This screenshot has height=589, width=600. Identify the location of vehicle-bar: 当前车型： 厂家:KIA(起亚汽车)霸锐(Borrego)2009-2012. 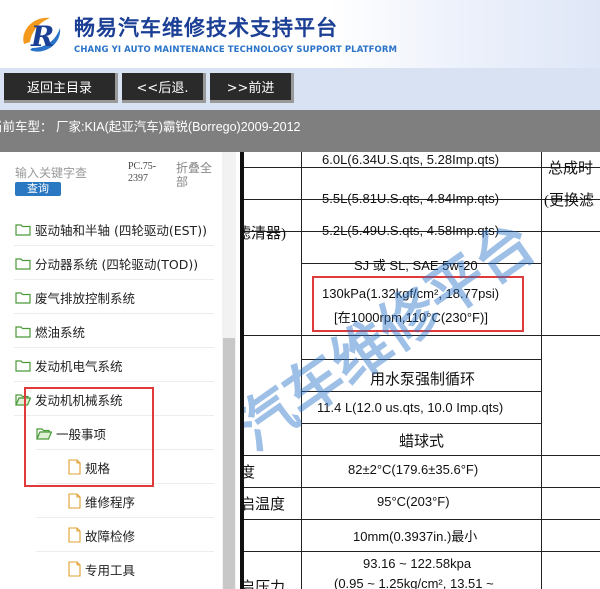
(300, 131).